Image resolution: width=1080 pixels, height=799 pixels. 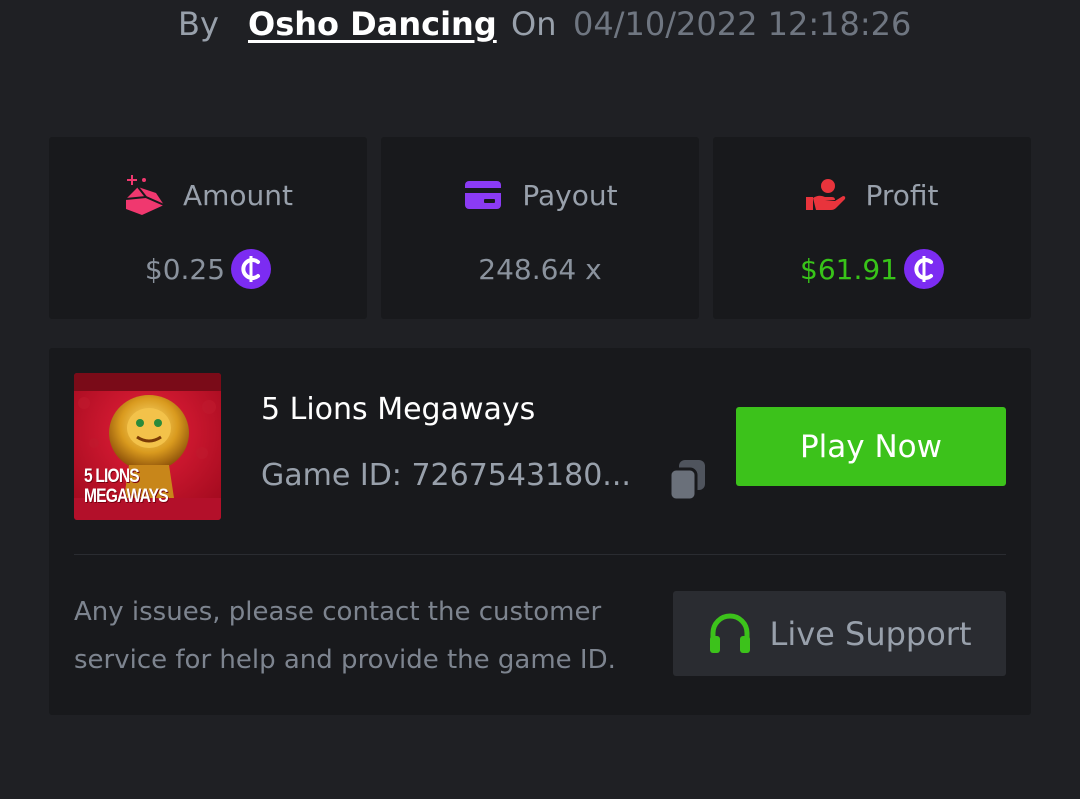 I want to click on payout-card: Payout 248.64 x, so click(x=540, y=228).